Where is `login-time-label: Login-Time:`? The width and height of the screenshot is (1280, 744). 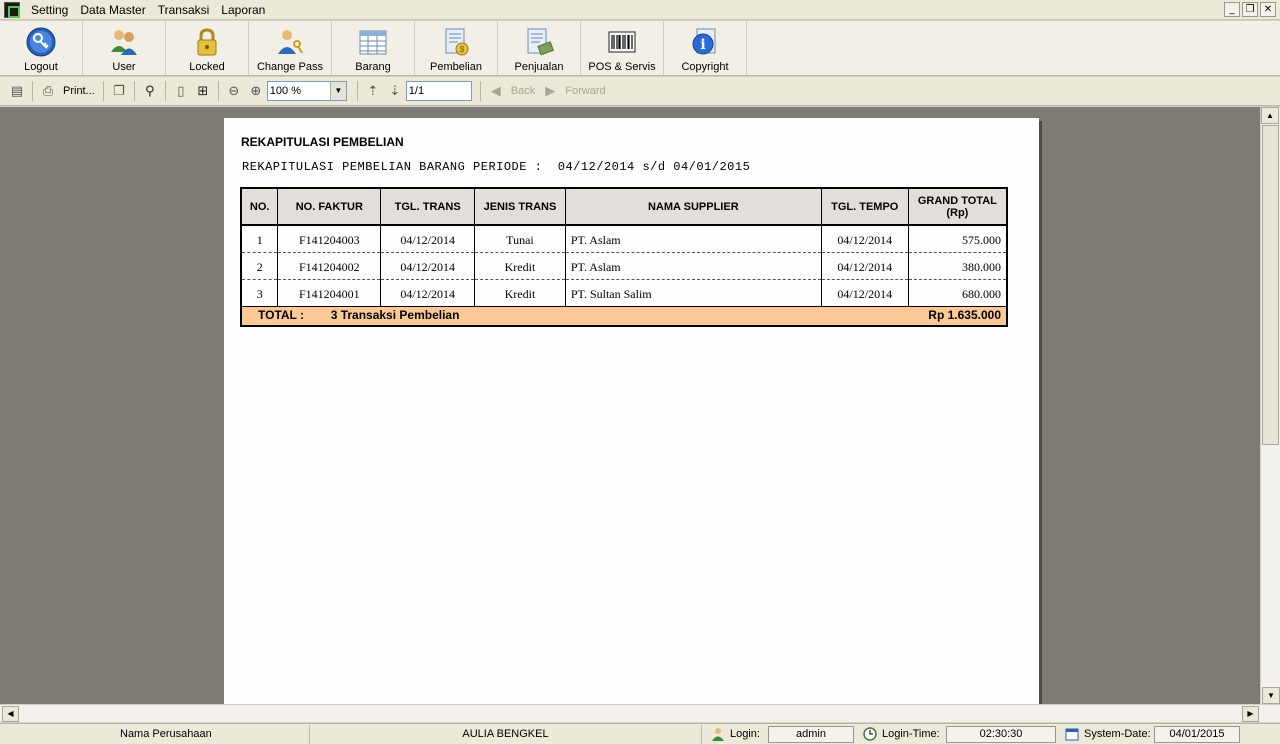 login-time-label: Login-Time: is located at coordinates (911, 734).